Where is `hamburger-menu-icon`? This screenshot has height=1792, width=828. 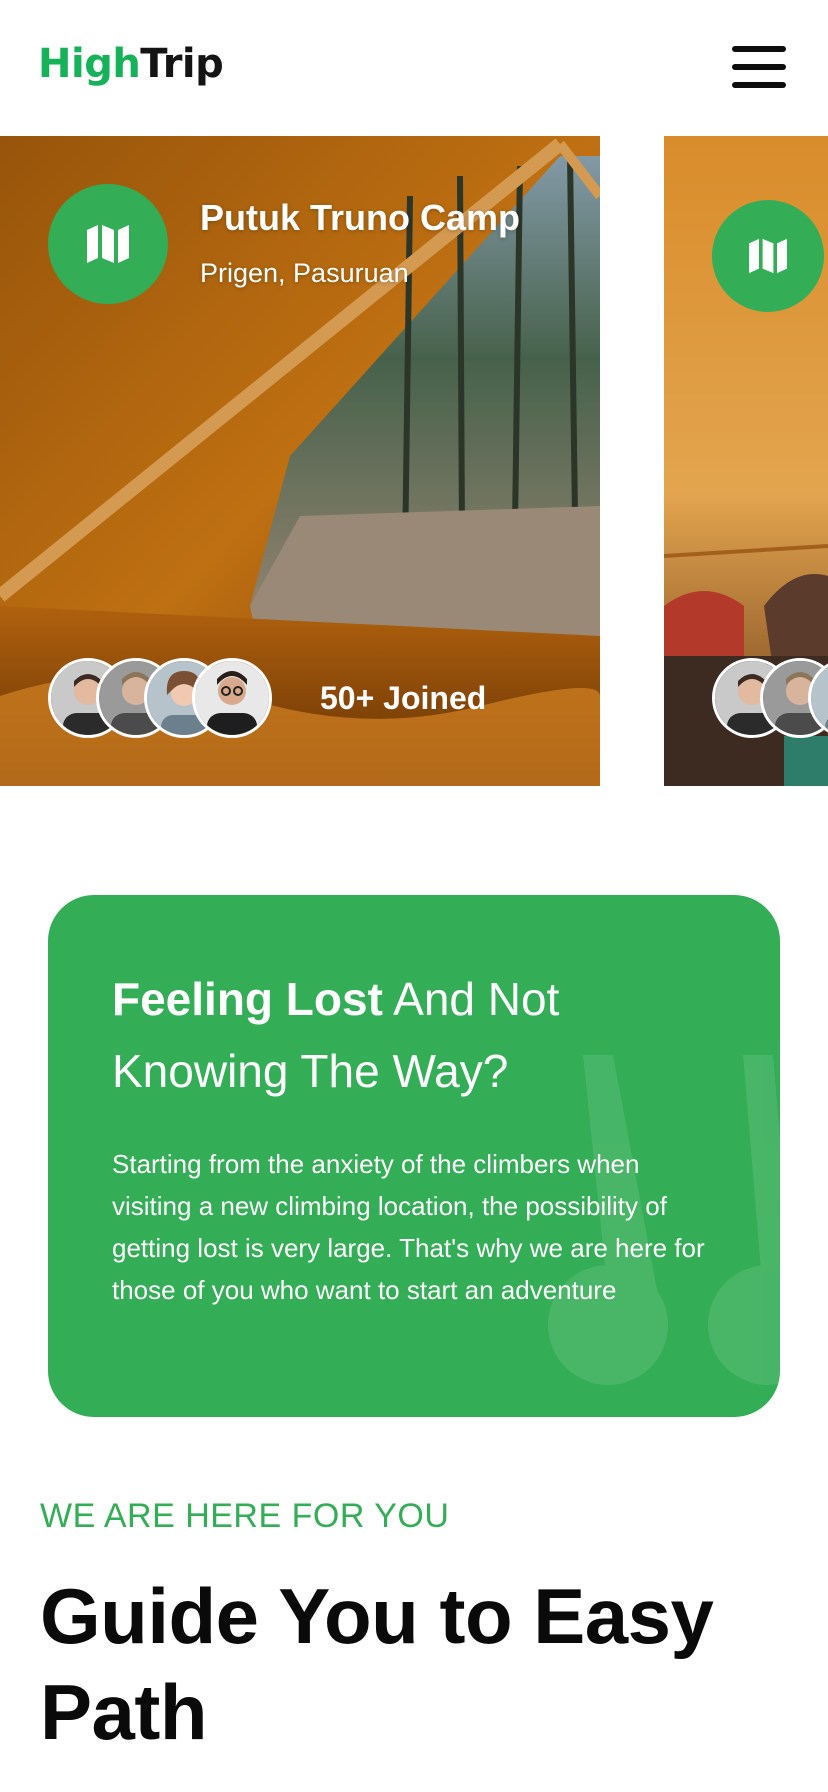 hamburger-menu-icon is located at coordinates (759, 67).